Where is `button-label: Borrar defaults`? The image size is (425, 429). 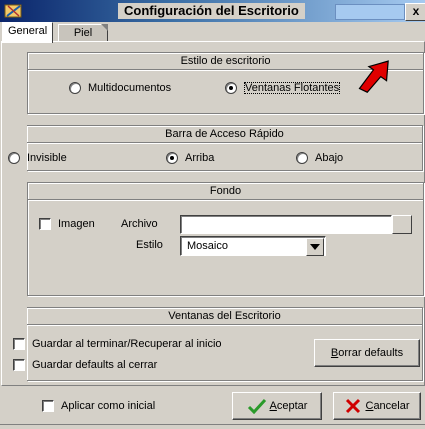 button-label: Borrar defaults is located at coordinates (367, 353).